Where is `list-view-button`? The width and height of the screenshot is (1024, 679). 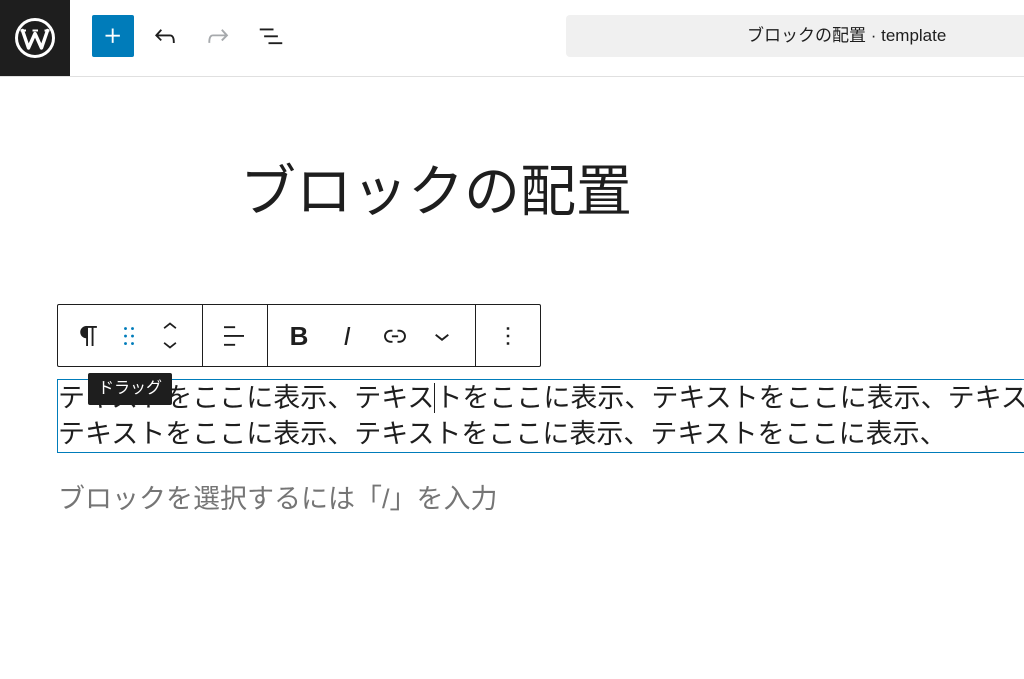 list-view-button is located at coordinates (271, 36).